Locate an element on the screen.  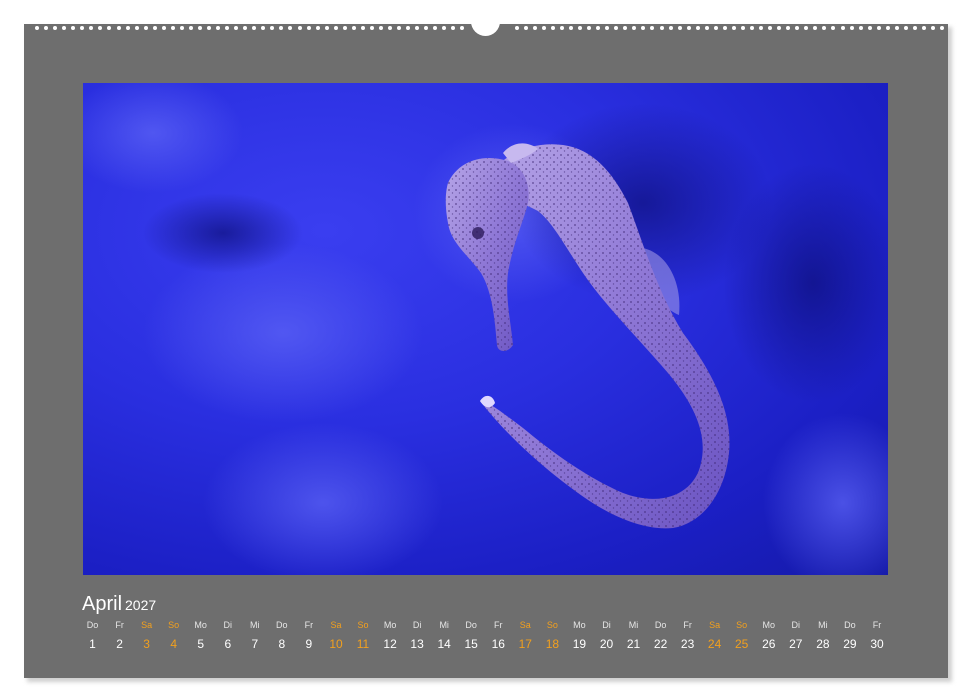
day-cell: Do 1 is located at coordinates (92, 635).